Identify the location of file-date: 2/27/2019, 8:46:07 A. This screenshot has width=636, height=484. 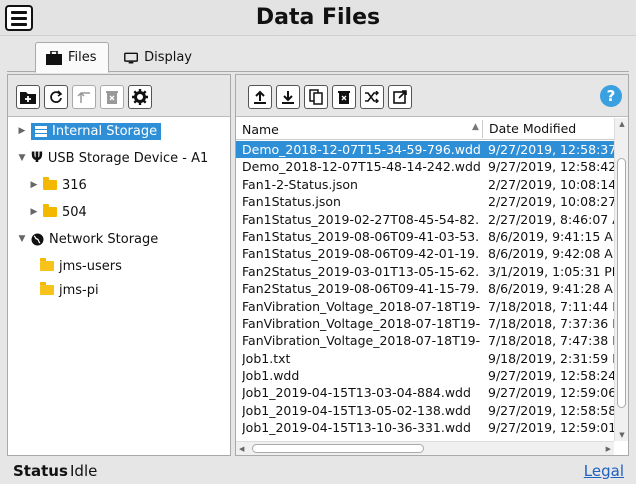
(552, 219).